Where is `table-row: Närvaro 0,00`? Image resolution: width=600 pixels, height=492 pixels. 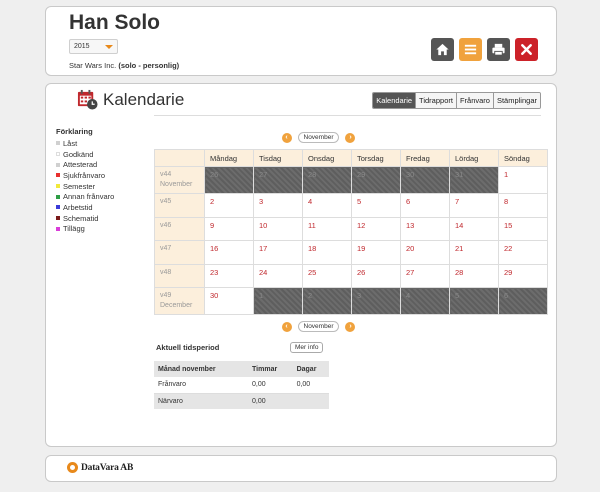
table-row: Närvaro 0,00 is located at coordinates (241, 401).